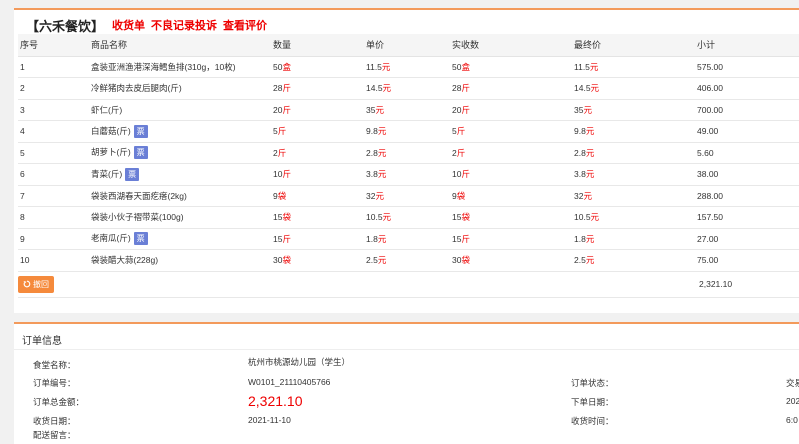  I want to click on store-name: 【六禾餐饮】, so click(65, 26).